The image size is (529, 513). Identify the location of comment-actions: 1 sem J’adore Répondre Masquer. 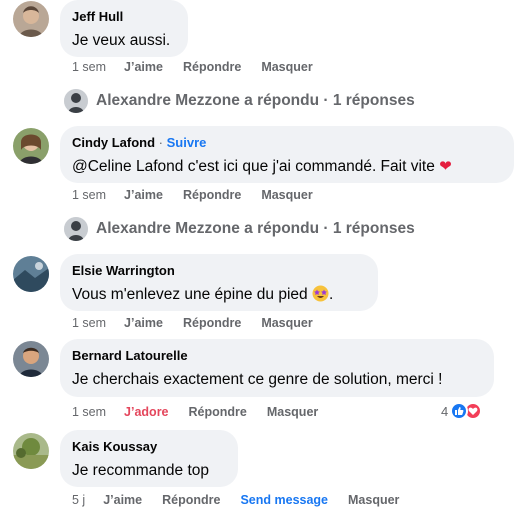
(205, 412).